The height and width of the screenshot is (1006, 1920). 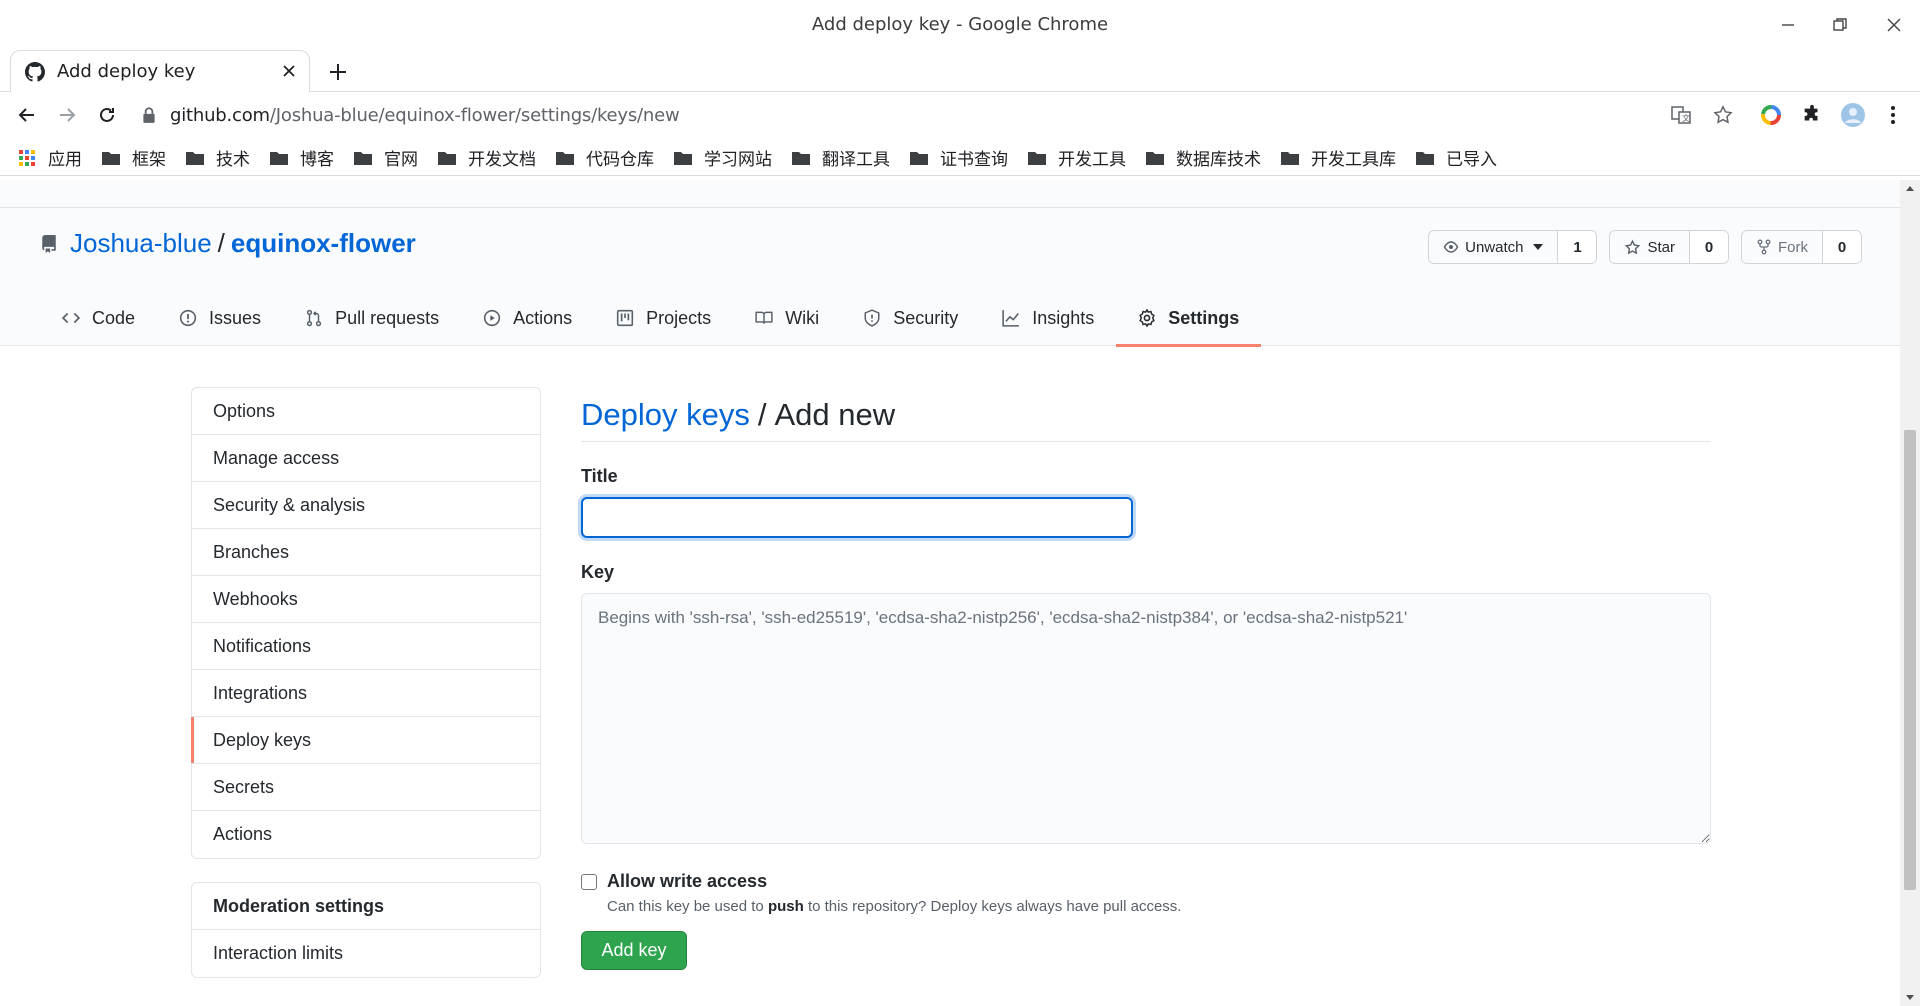 What do you see at coordinates (1793, 247) in the screenshot?
I see `fork-label: Fork` at bounding box center [1793, 247].